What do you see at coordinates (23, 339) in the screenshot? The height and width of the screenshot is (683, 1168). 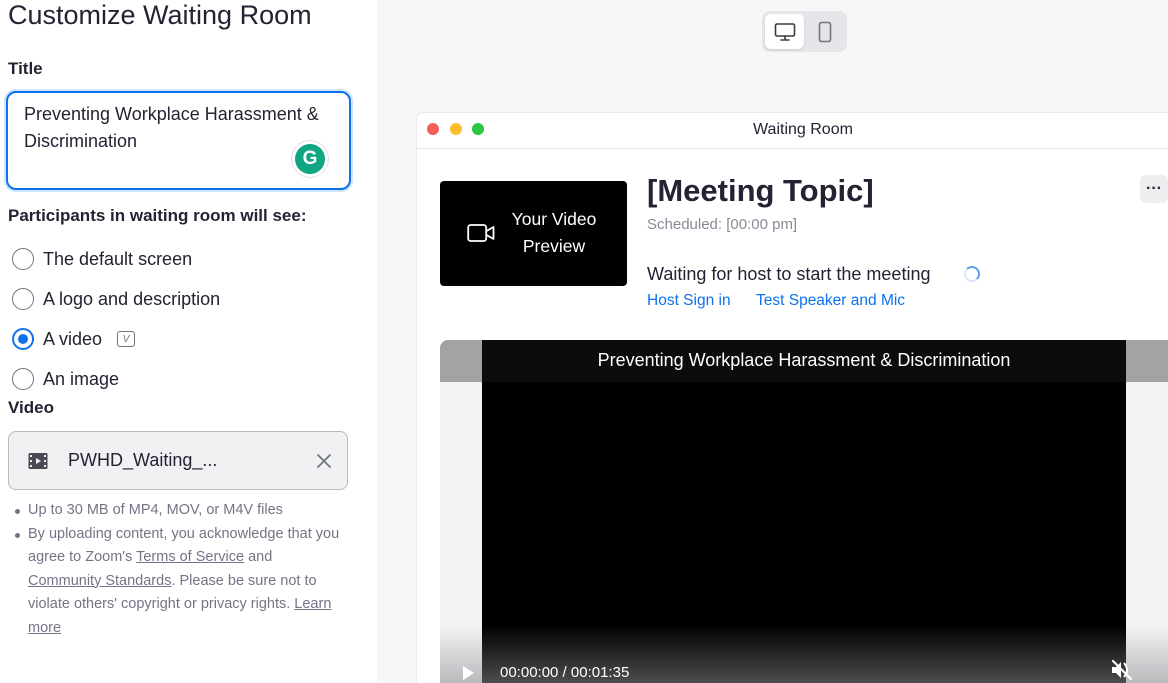 I see `radio-video` at bounding box center [23, 339].